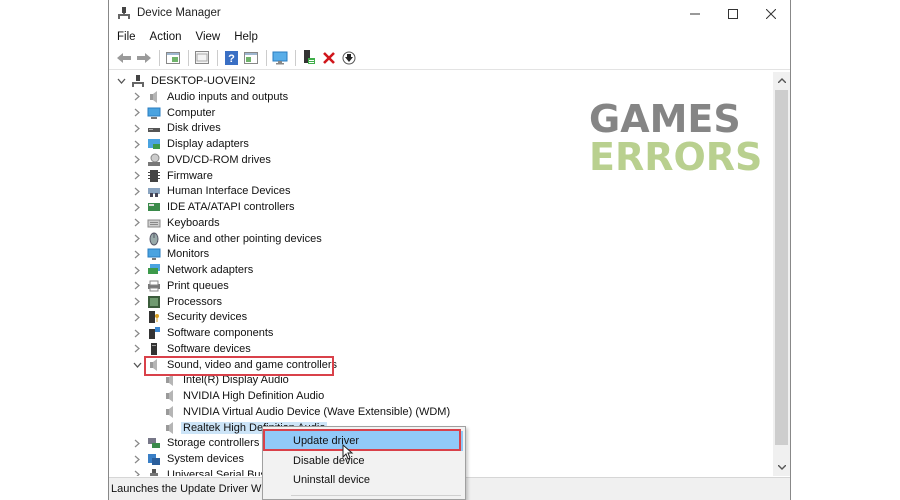 This screenshot has width=900, height=500. I want to click on tree-category: Human Interface Devices, so click(212, 191).